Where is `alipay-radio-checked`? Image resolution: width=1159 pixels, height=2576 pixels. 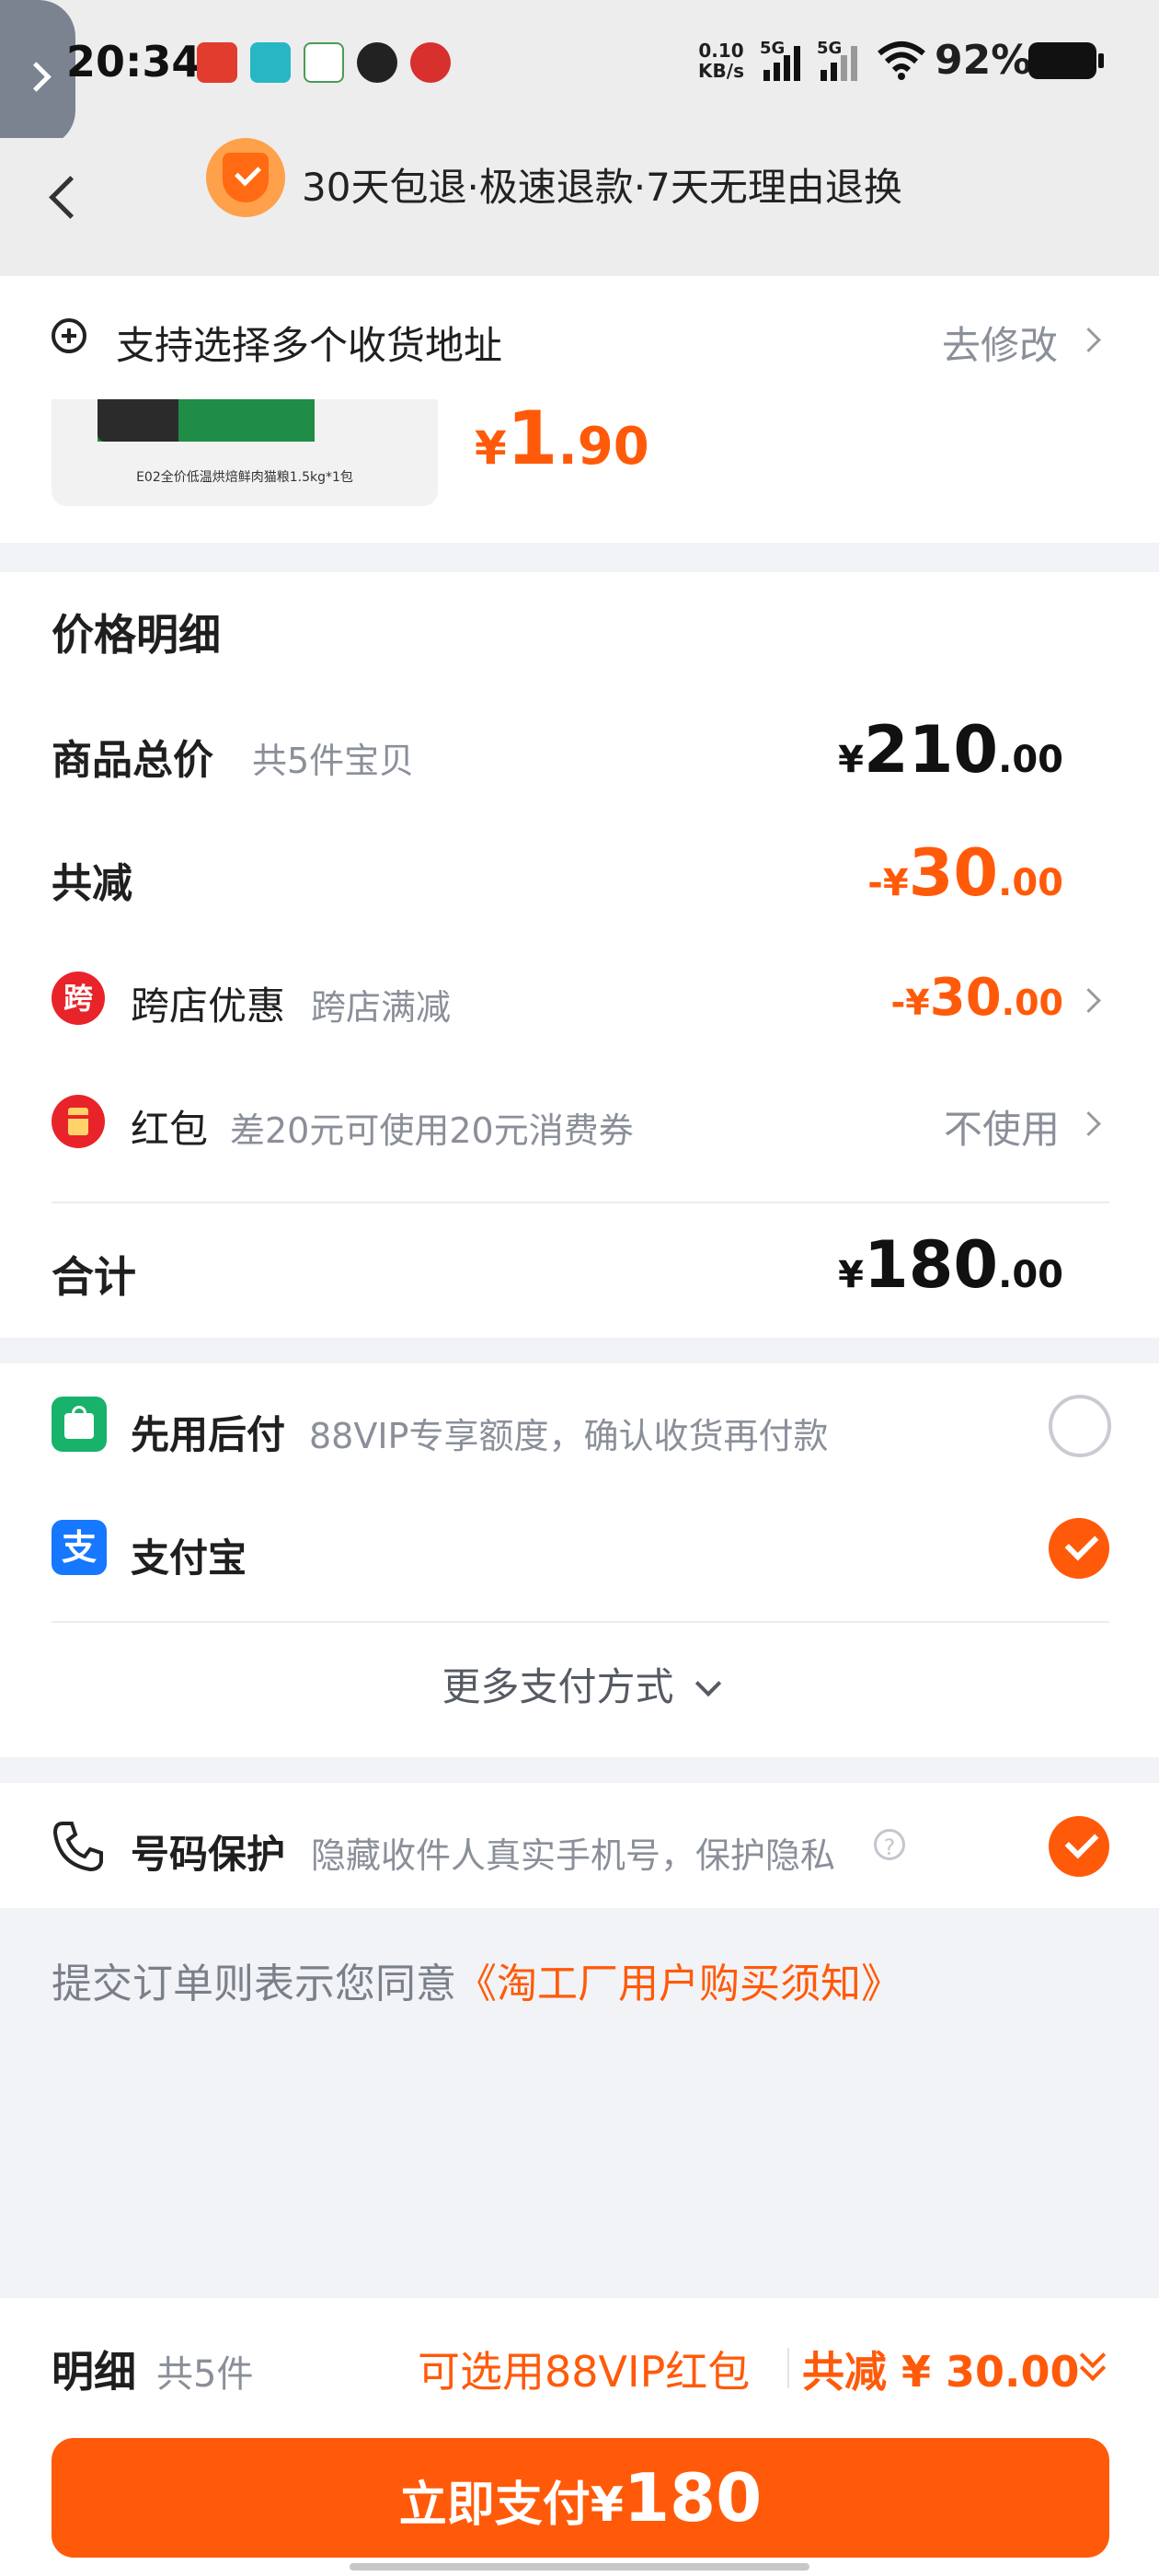
alipay-radio-checked is located at coordinates (1079, 1548).